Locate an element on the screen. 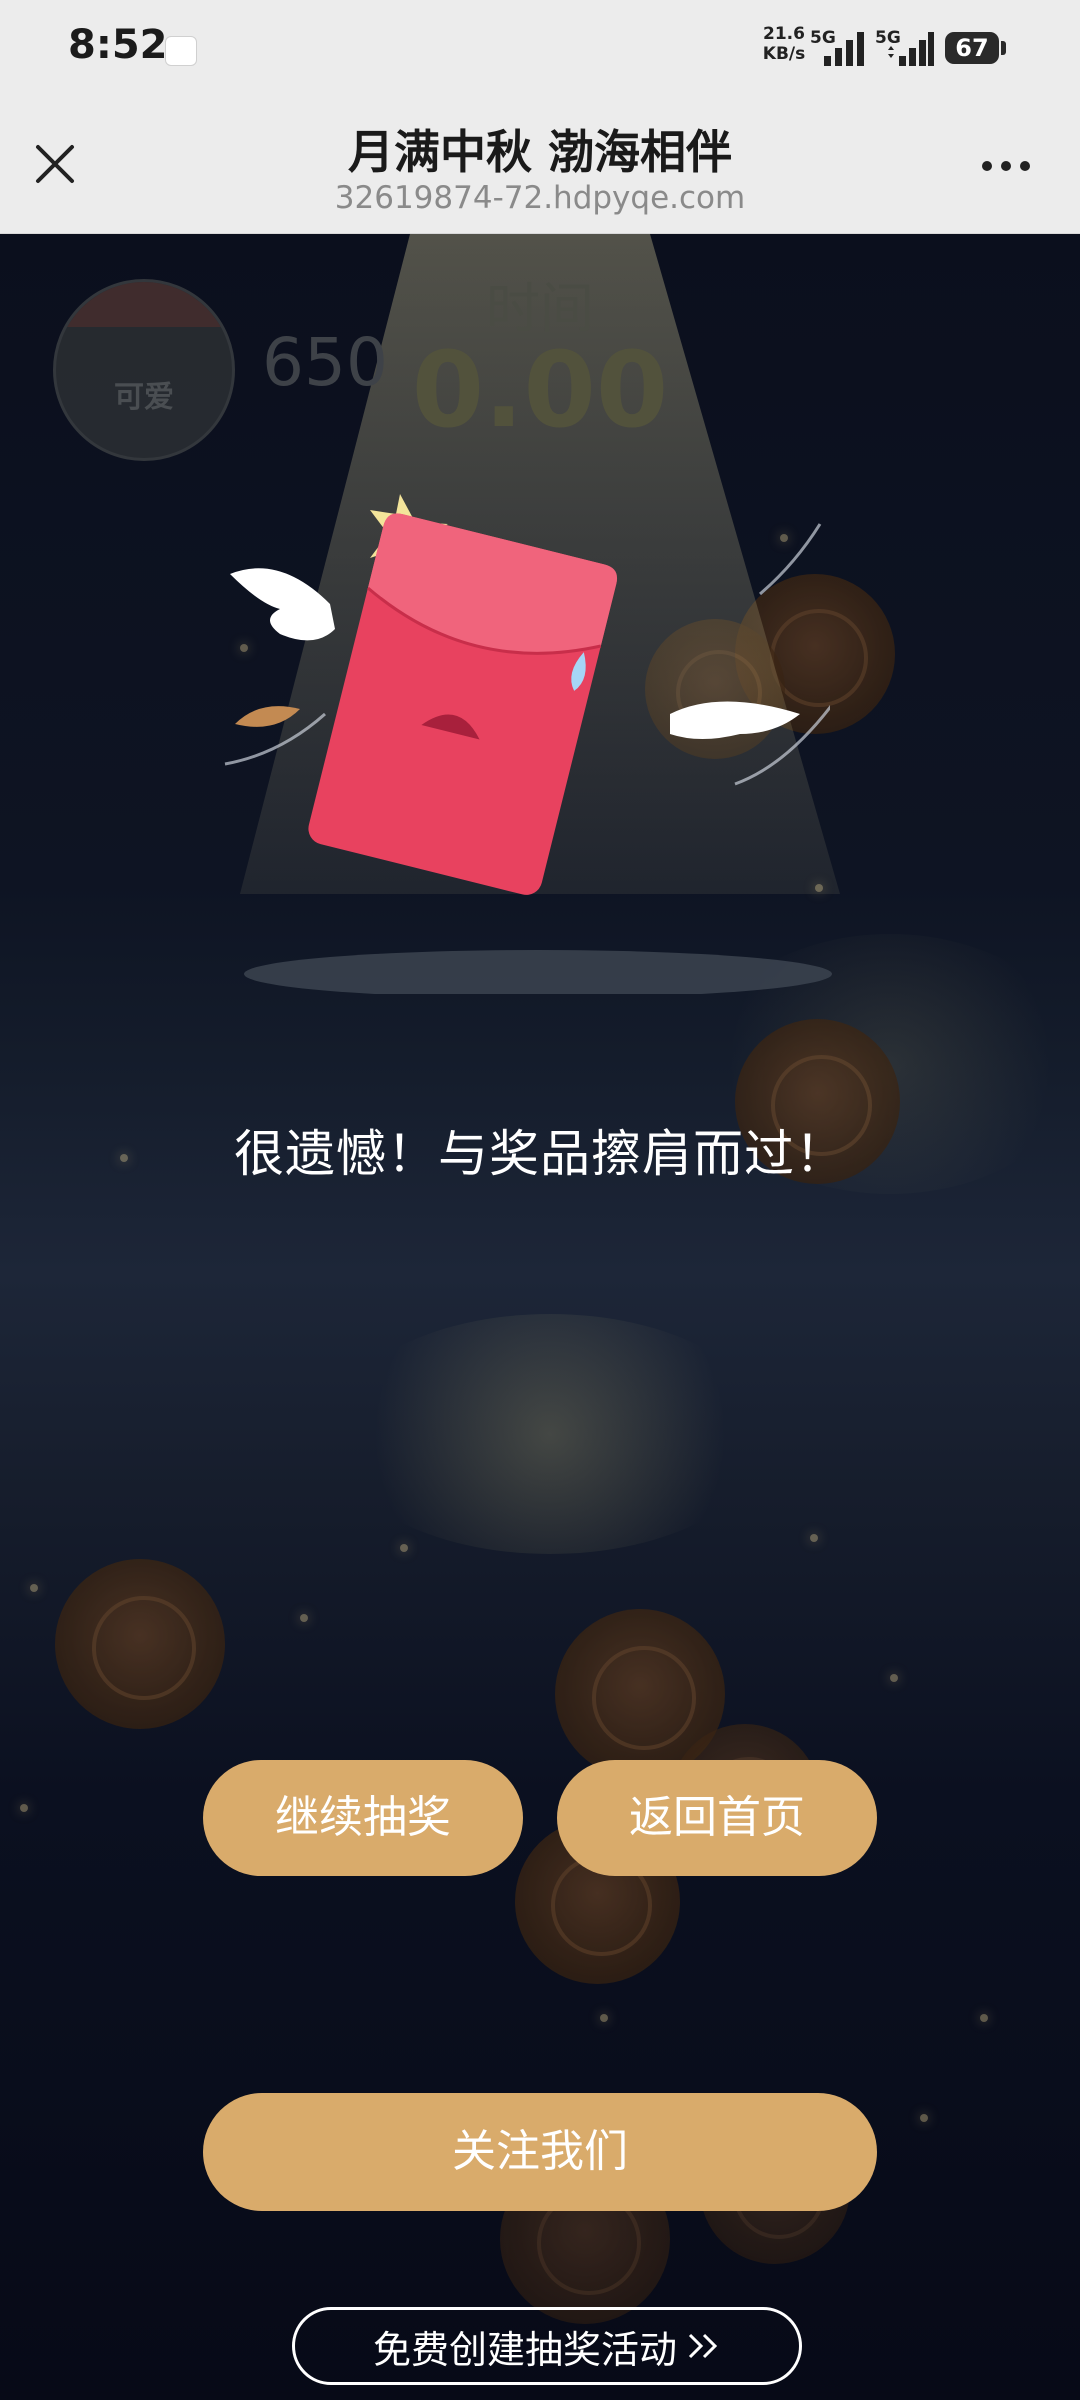  notification-icon is located at coordinates (181, 51).